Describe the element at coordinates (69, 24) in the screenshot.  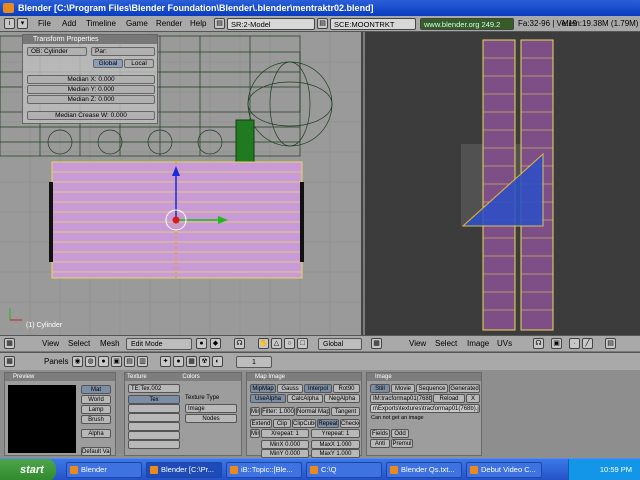
I see `menu-add: Add` at that location.